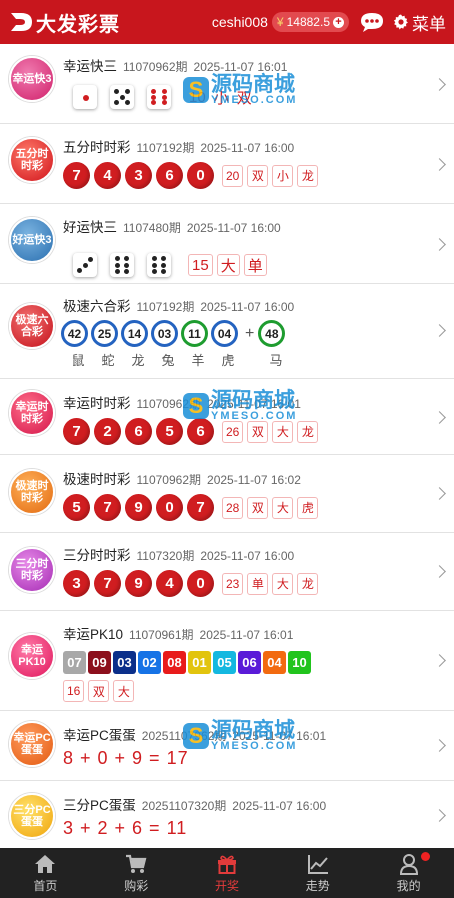 Image resolution: width=454 pixels, height=898 pixels. Describe the element at coordinates (276, 360) in the screenshot. I see `special-zodiac-label: 马` at that location.